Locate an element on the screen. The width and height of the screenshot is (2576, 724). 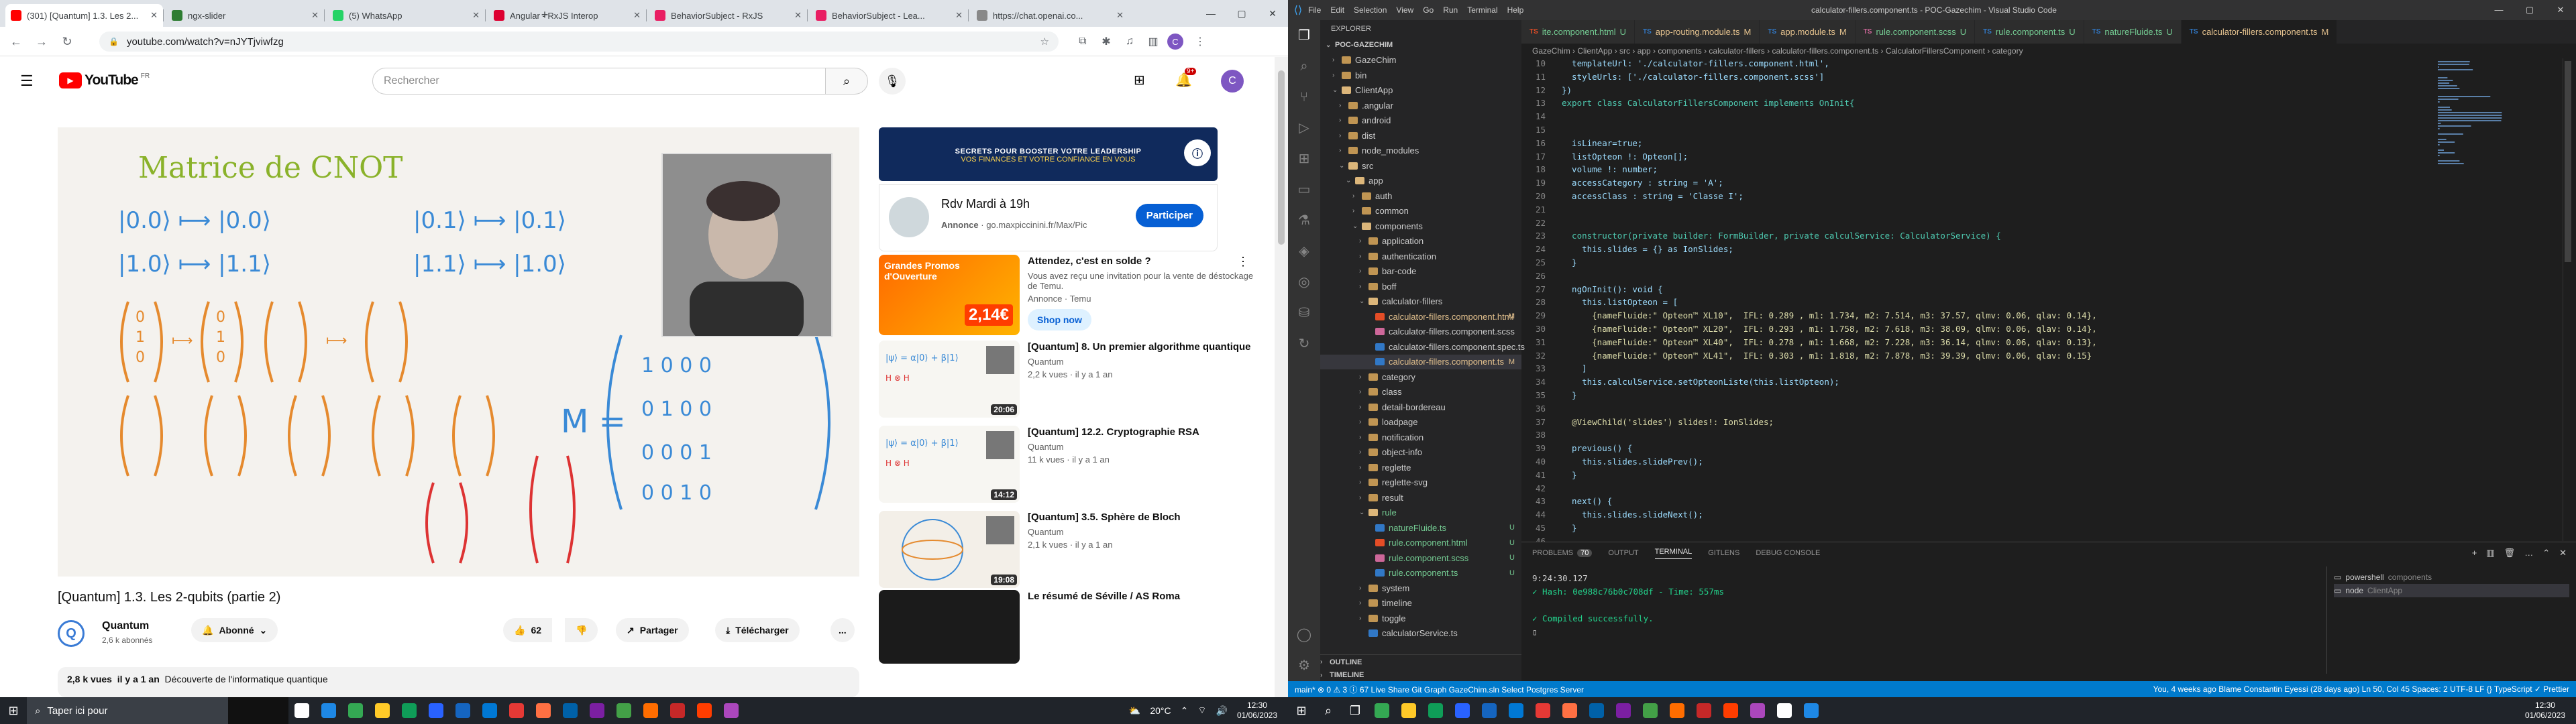
timeline-section: › TIMELINE is located at coordinates (1420, 675).